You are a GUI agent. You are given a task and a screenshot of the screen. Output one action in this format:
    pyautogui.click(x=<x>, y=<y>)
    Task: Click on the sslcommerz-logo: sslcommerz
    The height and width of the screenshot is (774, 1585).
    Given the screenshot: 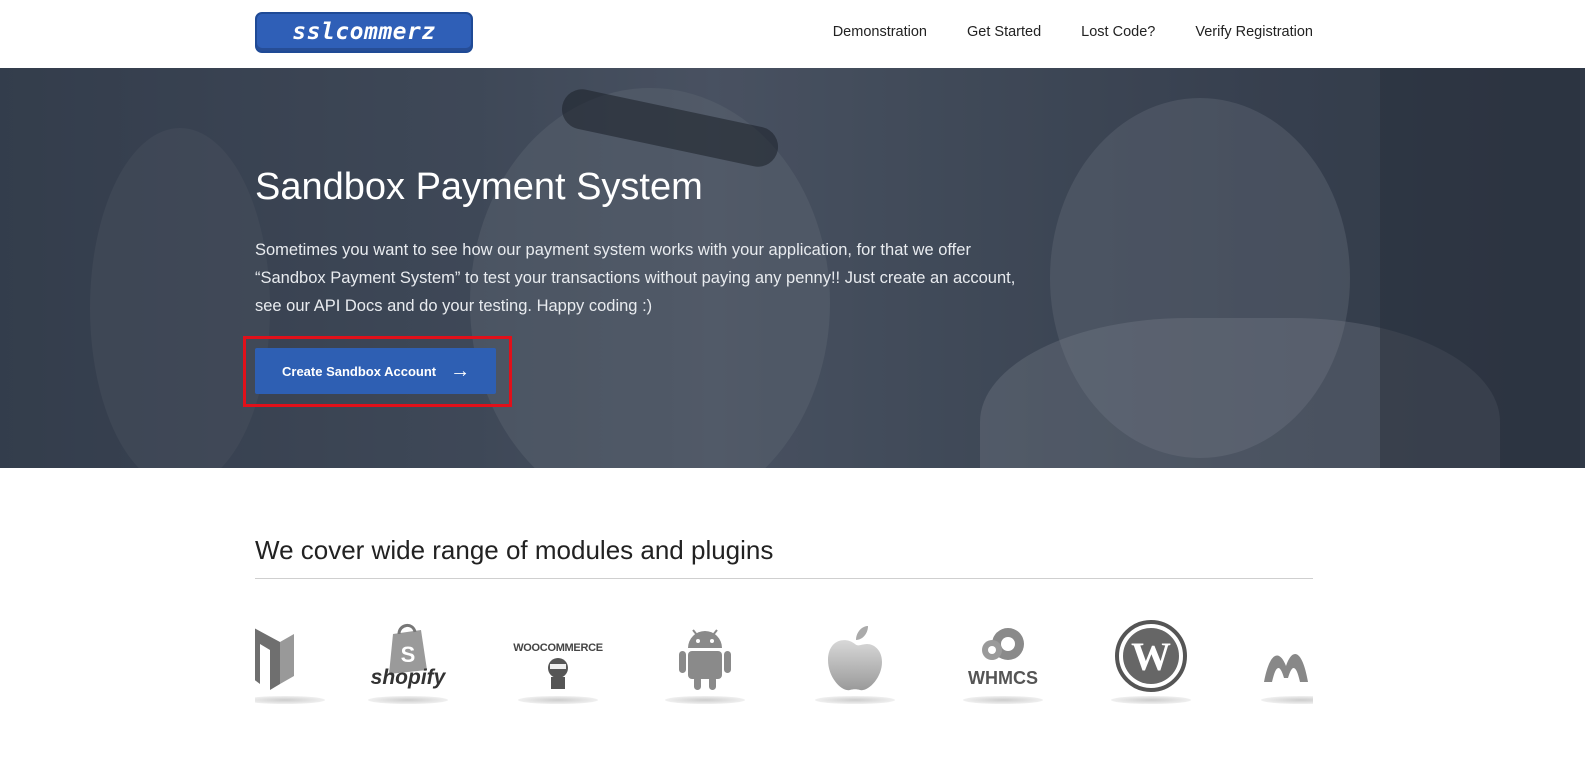 What is the action you would take?
    pyautogui.click(x=364, y=32)
    